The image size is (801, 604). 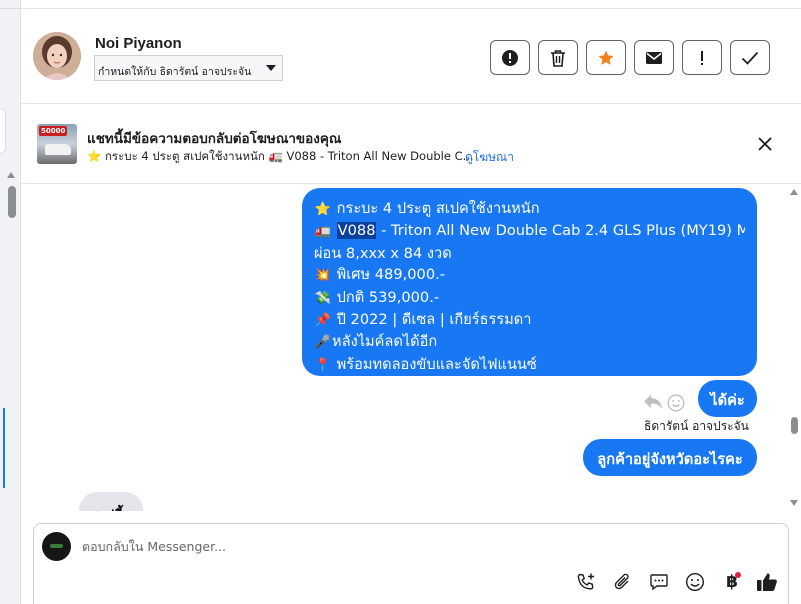 I want to click on follow-up-button, so click(x=702, y=57).